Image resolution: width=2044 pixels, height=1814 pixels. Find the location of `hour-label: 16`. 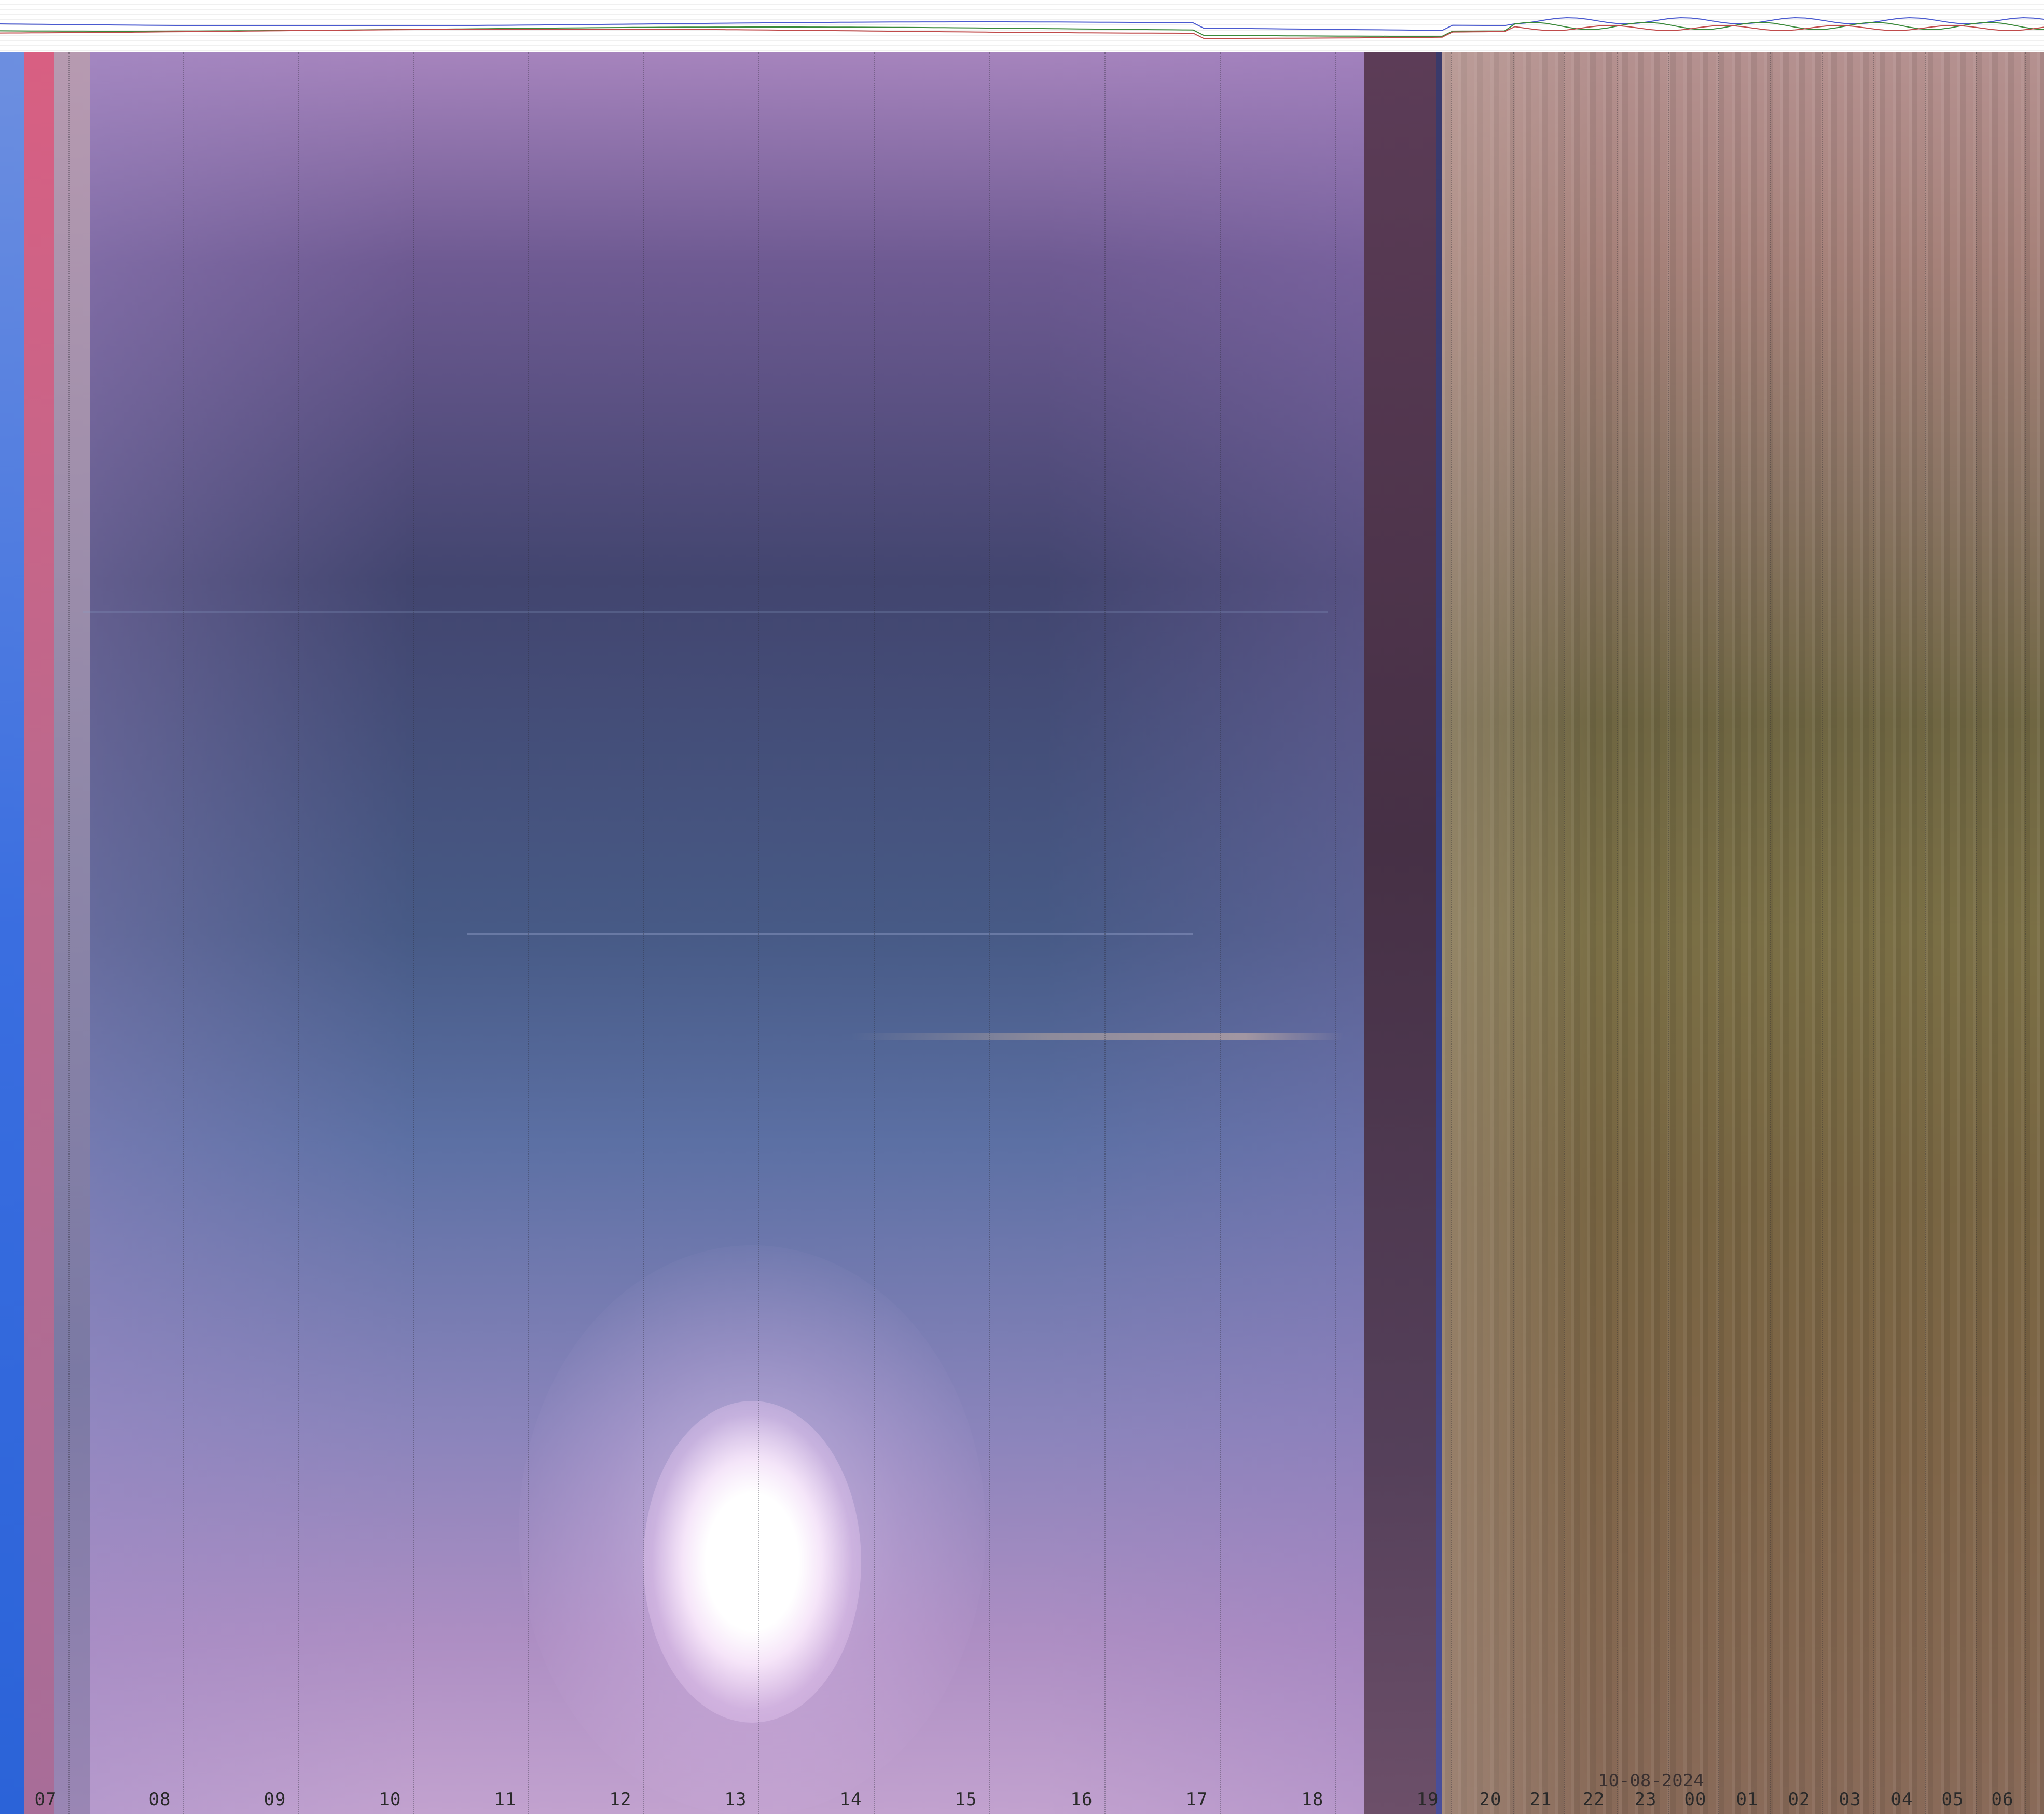

hour-label: 16 is located at coordinates (1081, 1799).